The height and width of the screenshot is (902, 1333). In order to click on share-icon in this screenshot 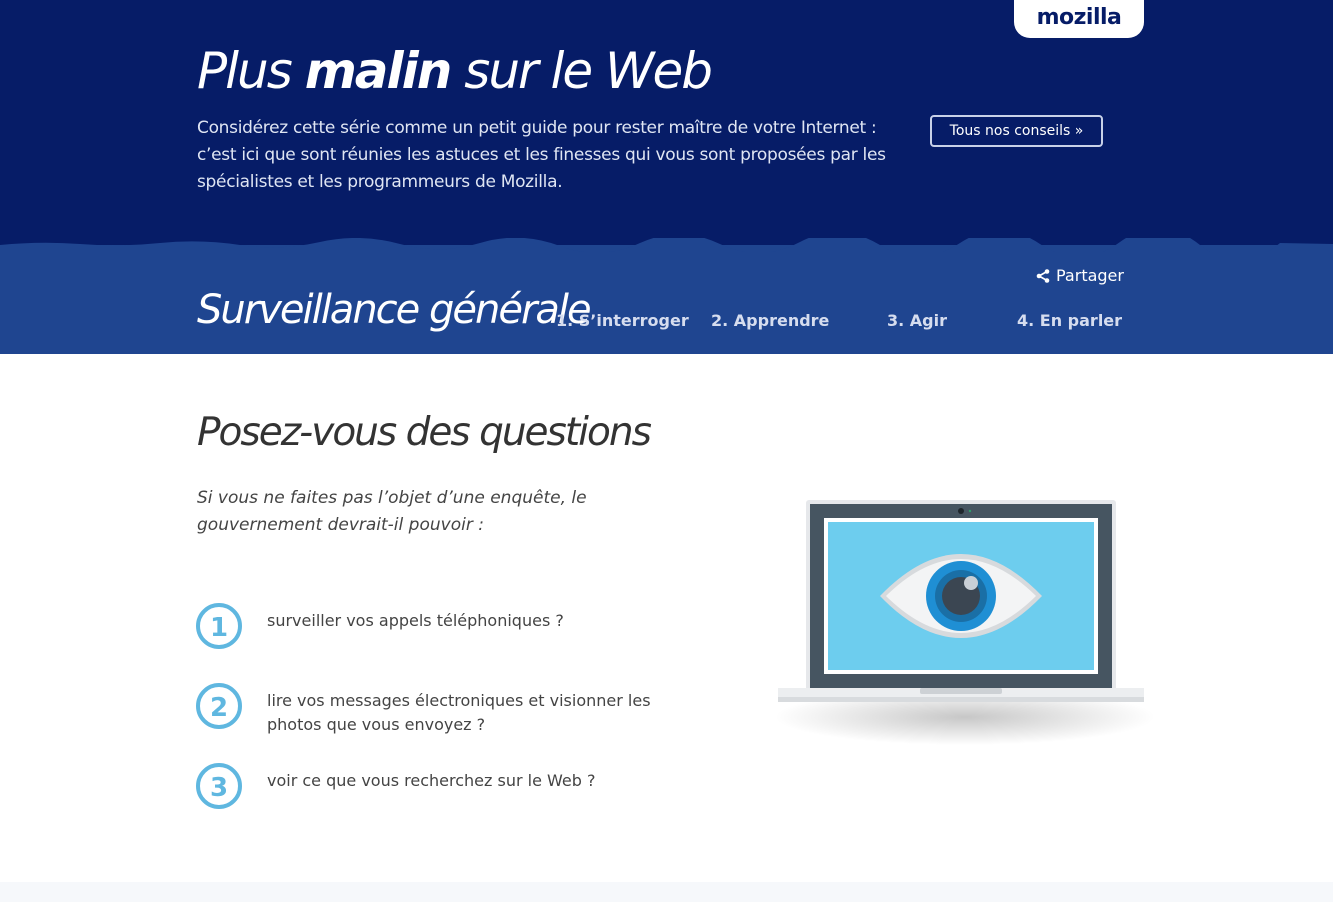, I will do `click(1043, 275)`.